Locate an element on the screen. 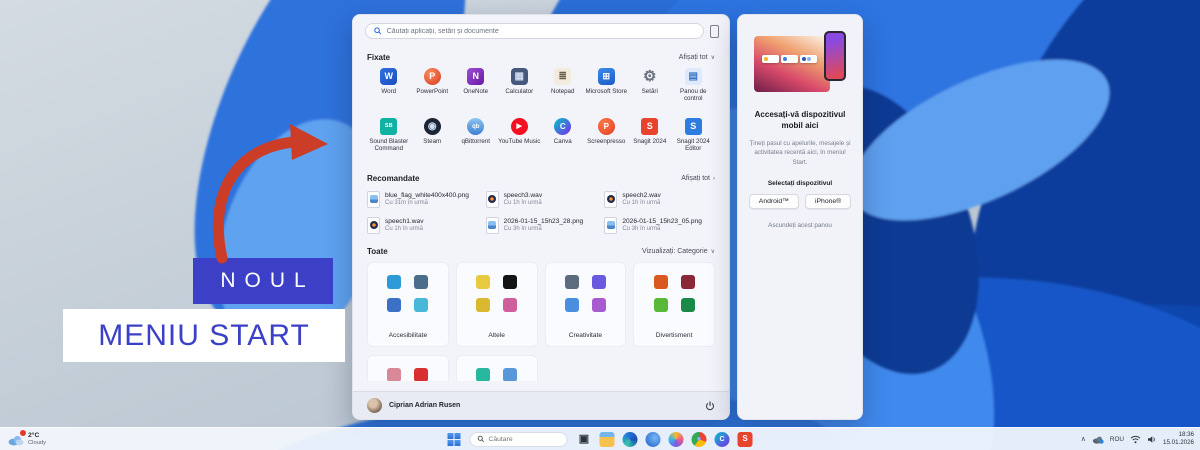 Image resolution: width=1200 pixels, height=450 pixels. pinned-app: N OneNote is located at coordinates (476, 90).